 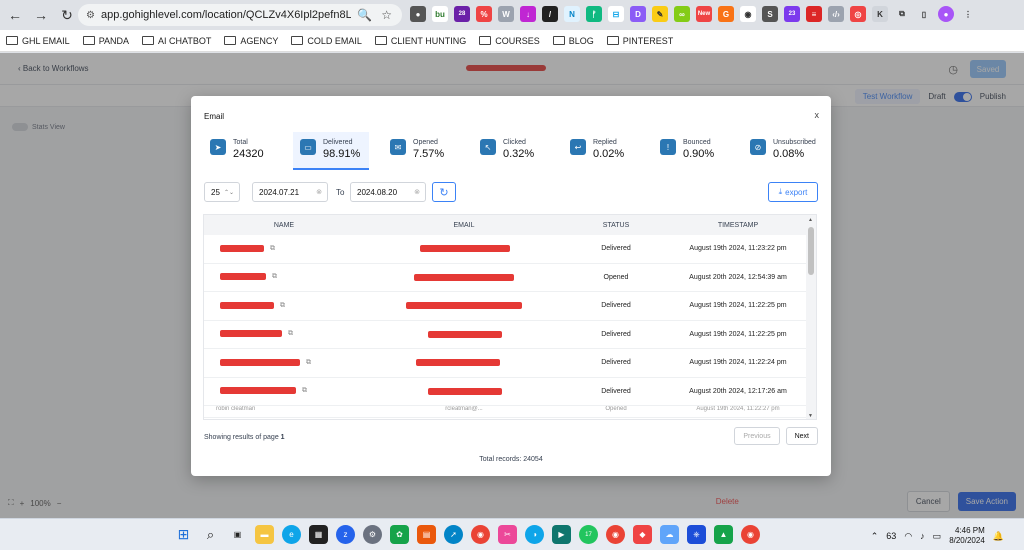 What do you see at coordinates (748, 14) in the screenshot?
I see `extension-icon: ◉` at bounding box center [748, 14].